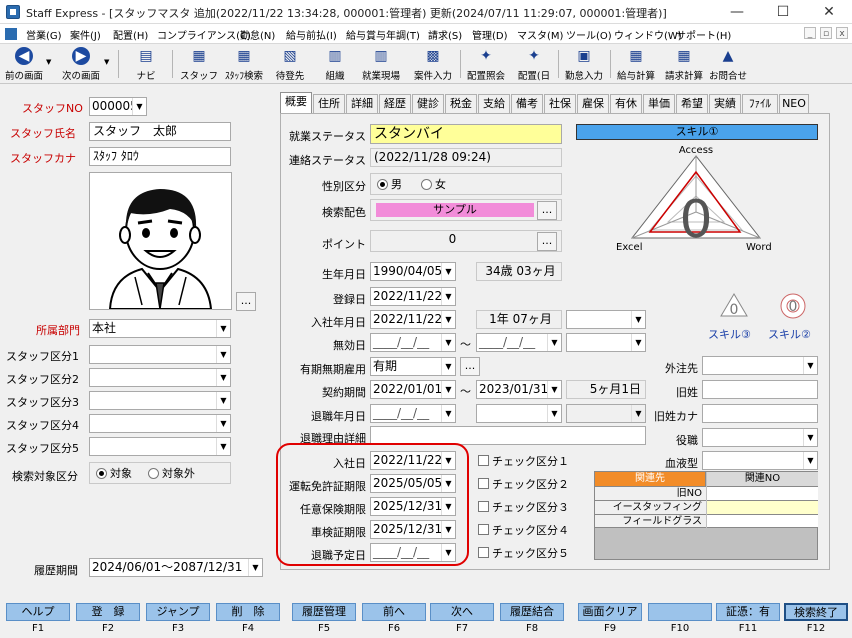 This screenshot has height=638, width=852. Describe the element at coordinates (760, 103) in the screenshot. I see `tab-file: ﾌｧｲﾙ` at that location.